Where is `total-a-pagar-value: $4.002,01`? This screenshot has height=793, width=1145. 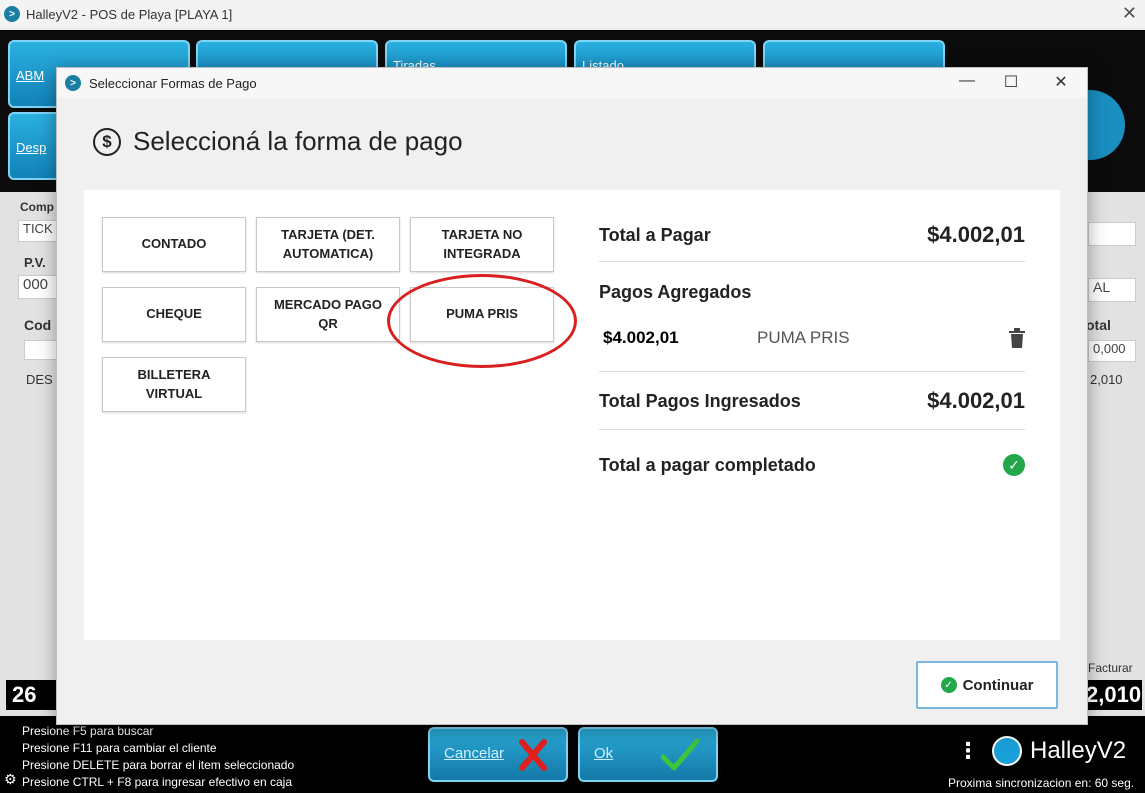 total-a-pagar-value: $4.002,01 is located at coordinates (976, 234).